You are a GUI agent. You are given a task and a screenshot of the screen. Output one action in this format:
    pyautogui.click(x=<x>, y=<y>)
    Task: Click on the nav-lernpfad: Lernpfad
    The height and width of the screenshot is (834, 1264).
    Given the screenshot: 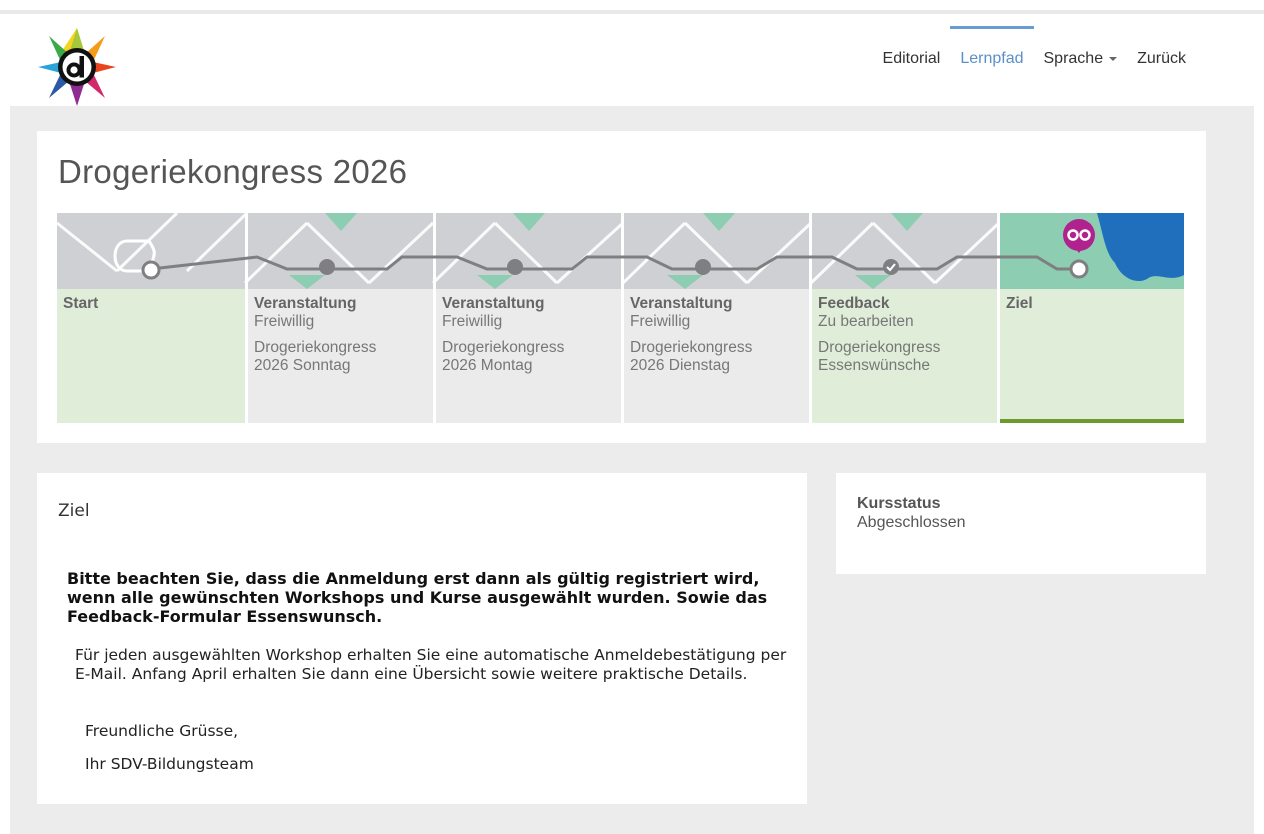 What is the action you would take?
    pyautogui.click(x=992, y=47)
    